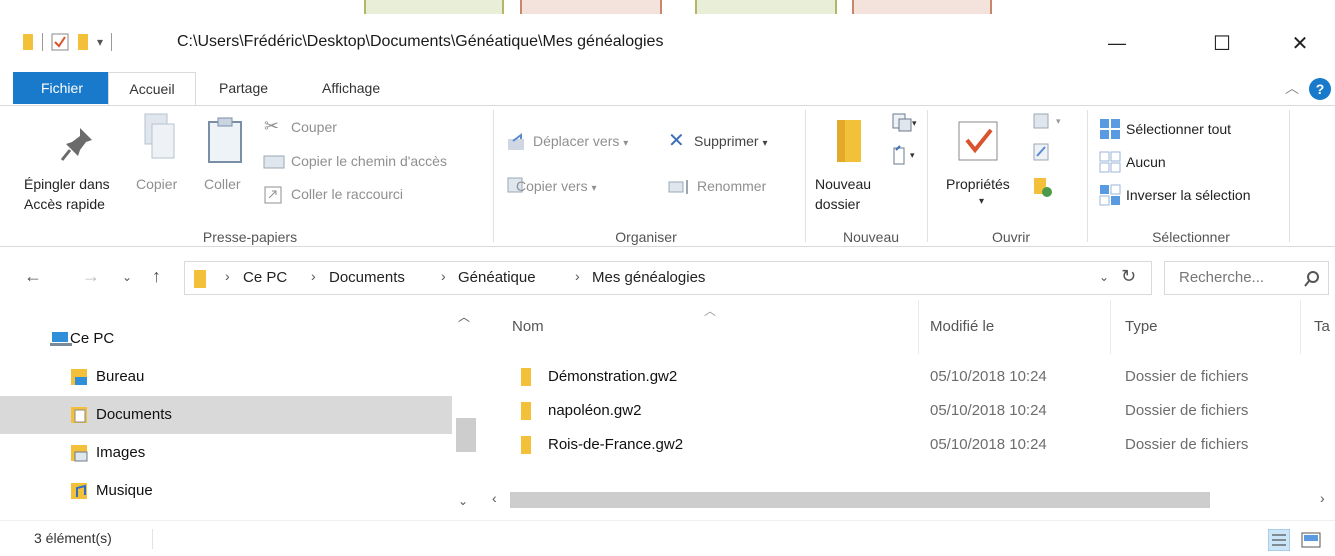  What do you see at coordinates (314, 127) in the screenshot?
I see `cut-button: Couper` at bounding box center [314, 127].